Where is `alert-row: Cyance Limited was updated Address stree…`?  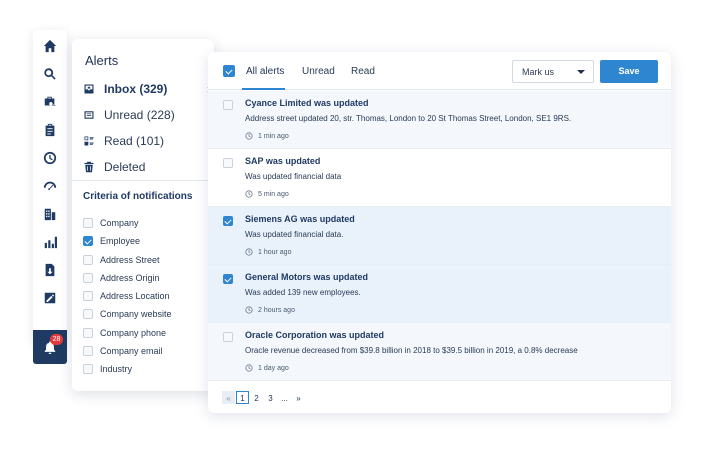 alert-row: Cyance Limited was updated Address stree… is located at coordinates (439, 120).